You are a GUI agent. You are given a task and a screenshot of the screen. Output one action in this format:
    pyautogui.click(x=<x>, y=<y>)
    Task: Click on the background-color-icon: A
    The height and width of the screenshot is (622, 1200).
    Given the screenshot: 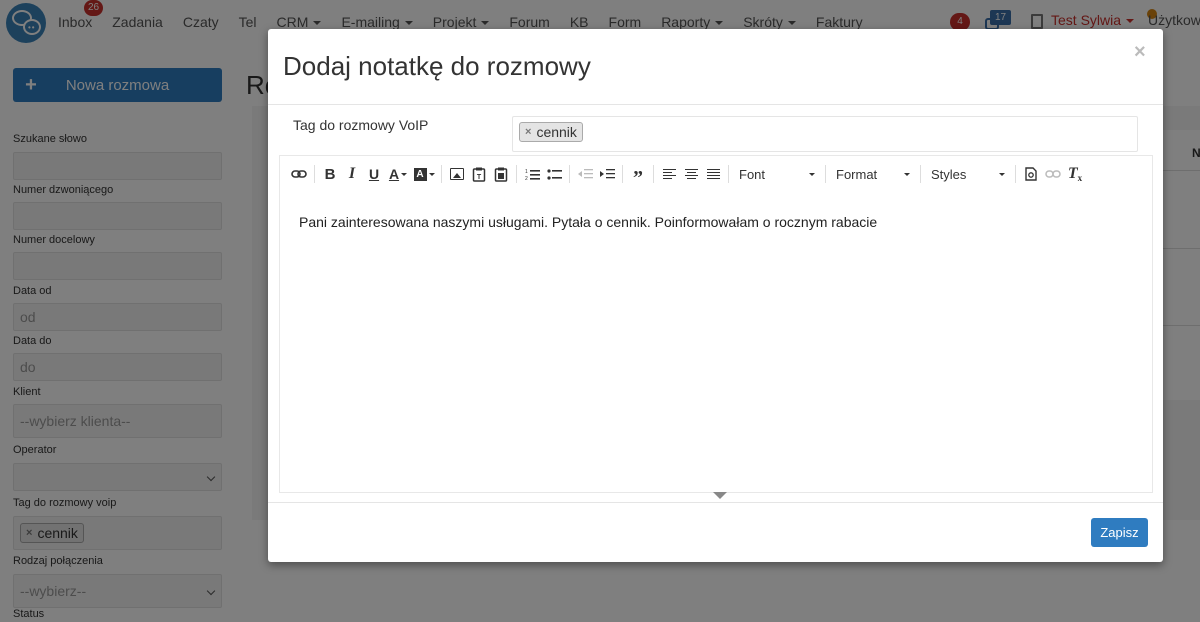 What is the action you would take?
    pyautogui.click(x=424, y=174)
    